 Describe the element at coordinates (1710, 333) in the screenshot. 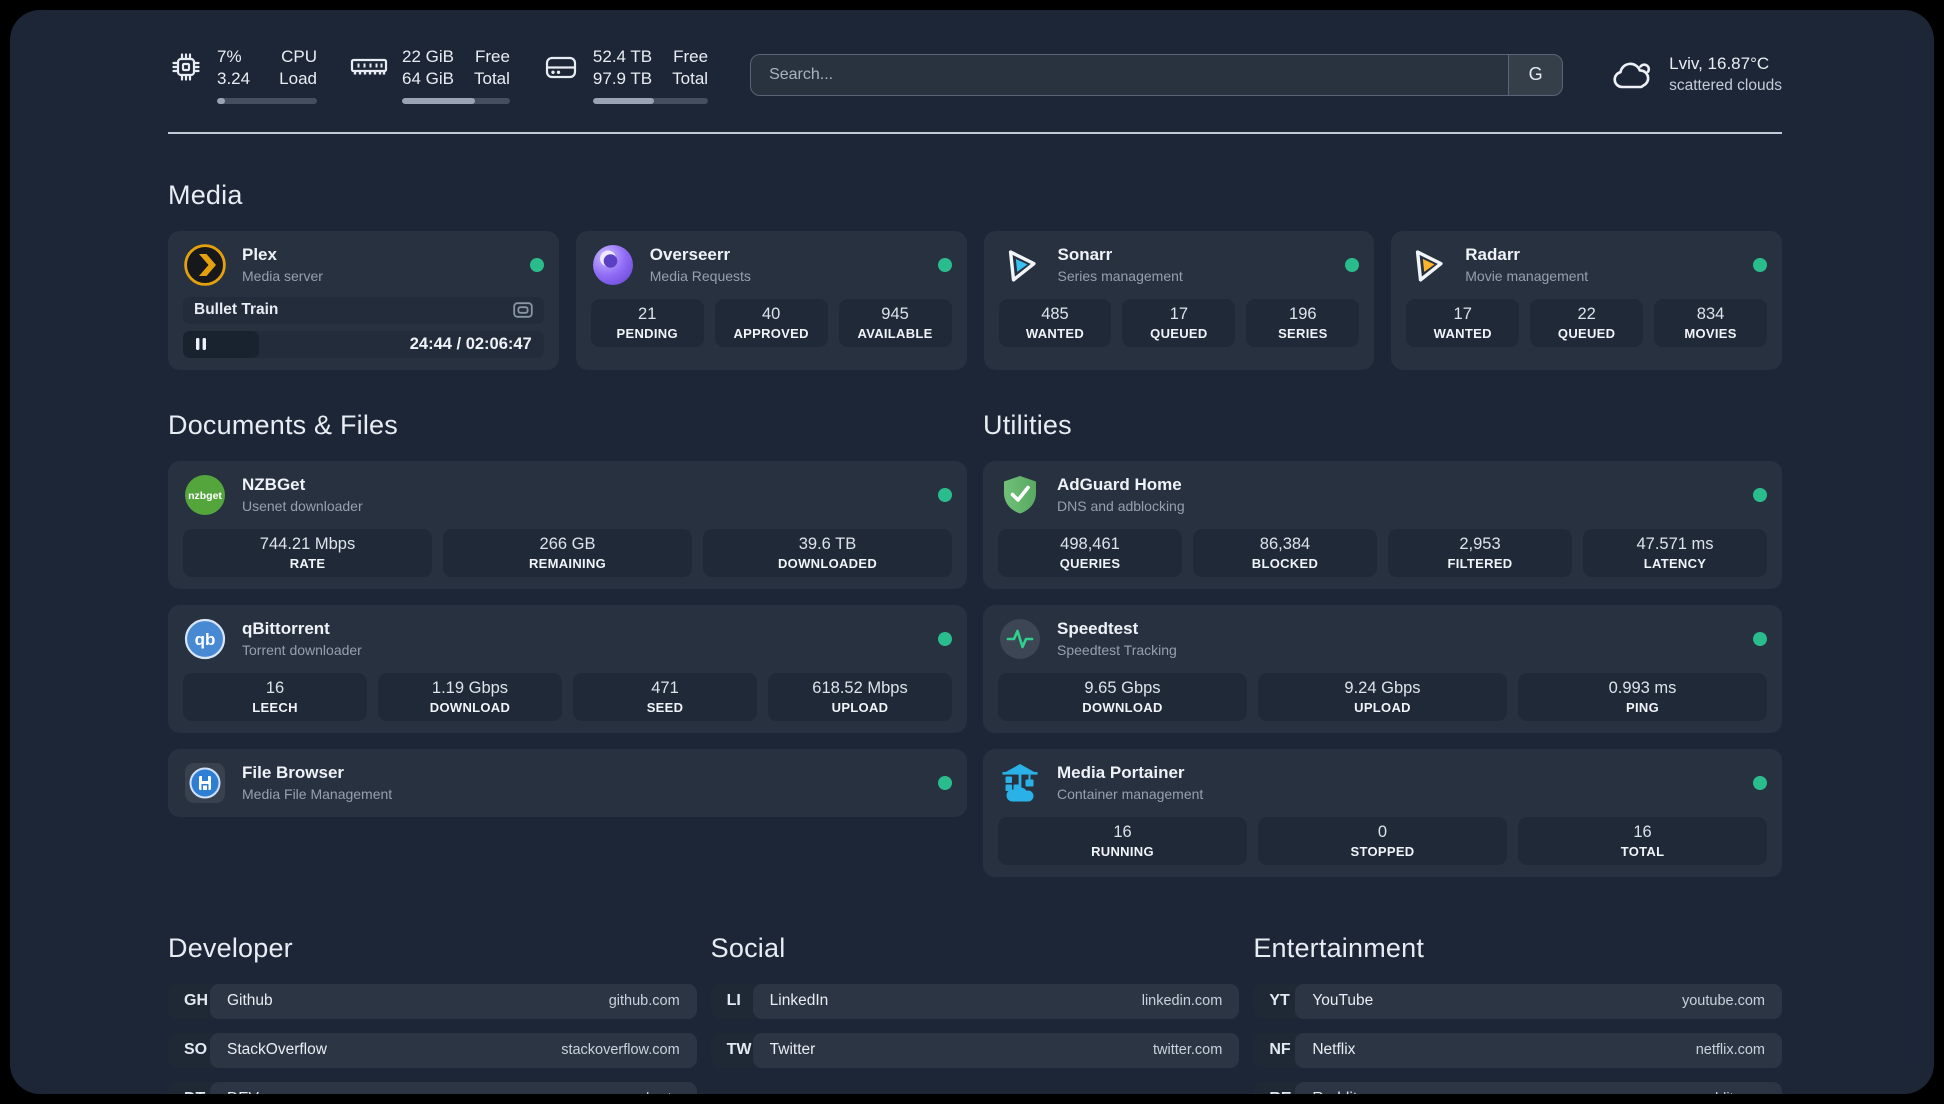

I see `stat-label: MOVIES` at that location.